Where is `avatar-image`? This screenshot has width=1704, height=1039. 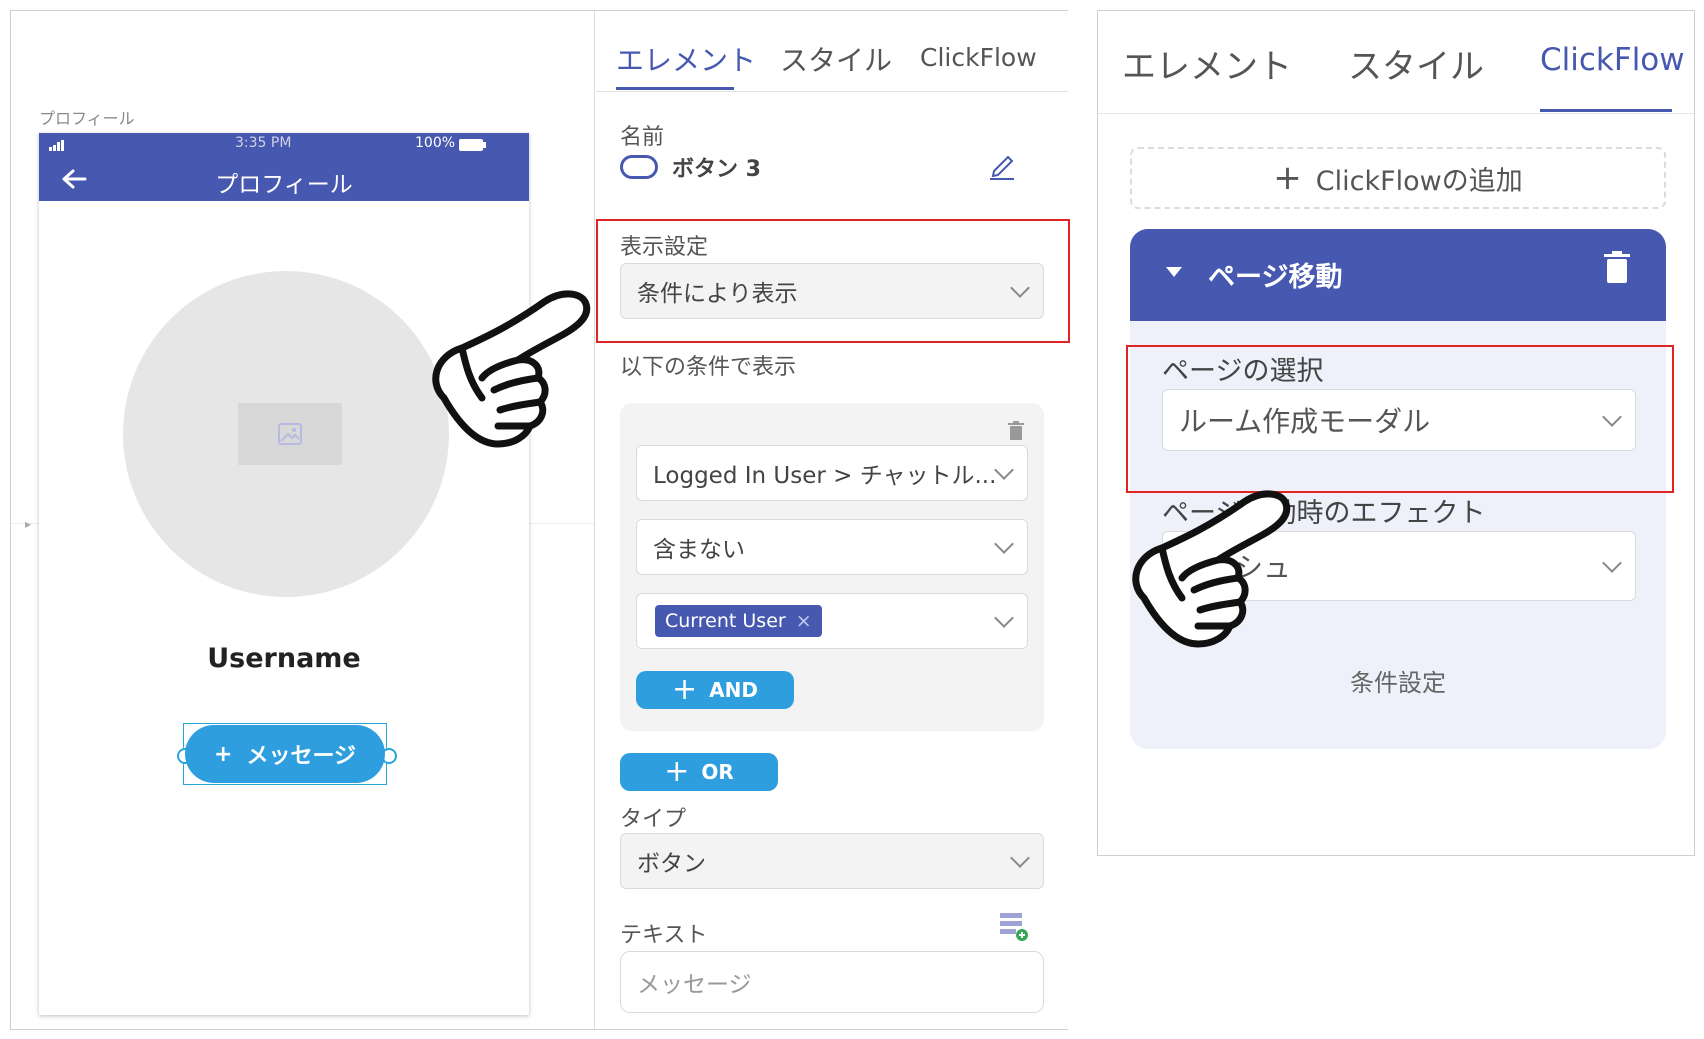
avatar-image is located at coordinates (286, 434).